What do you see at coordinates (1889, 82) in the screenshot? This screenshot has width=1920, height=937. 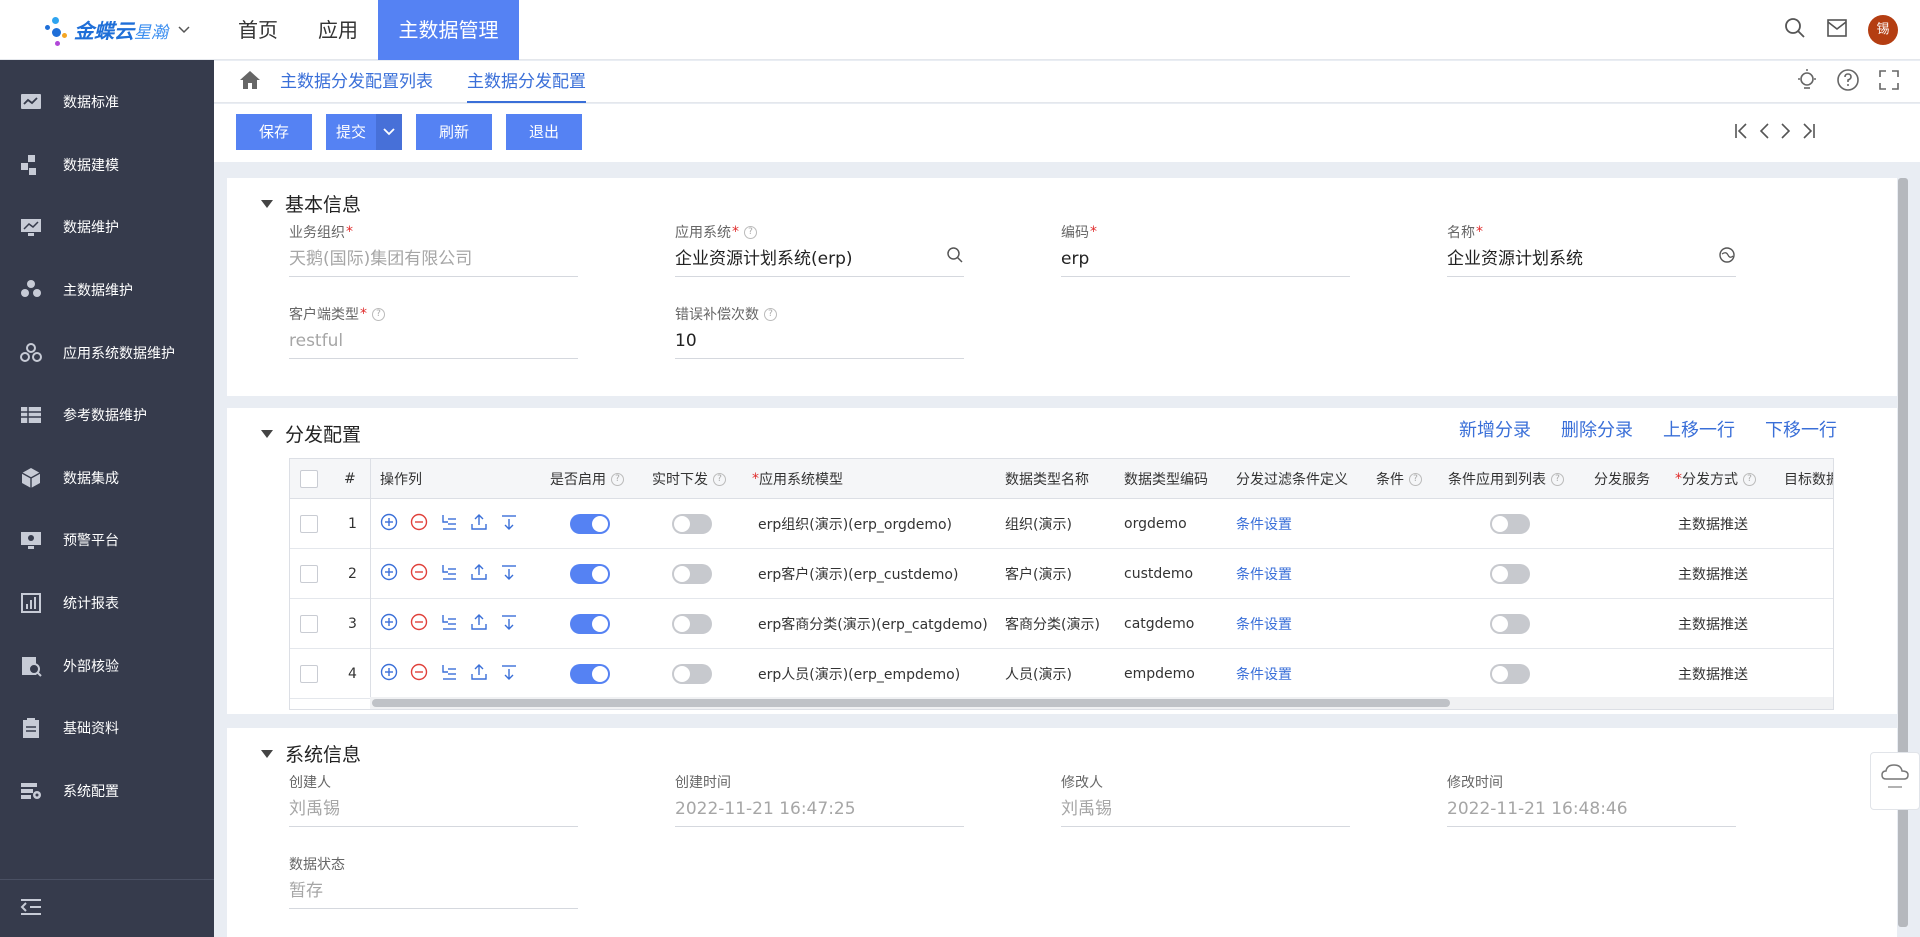 I see `fullscreen-icon` at bounding box center [1889, 82].